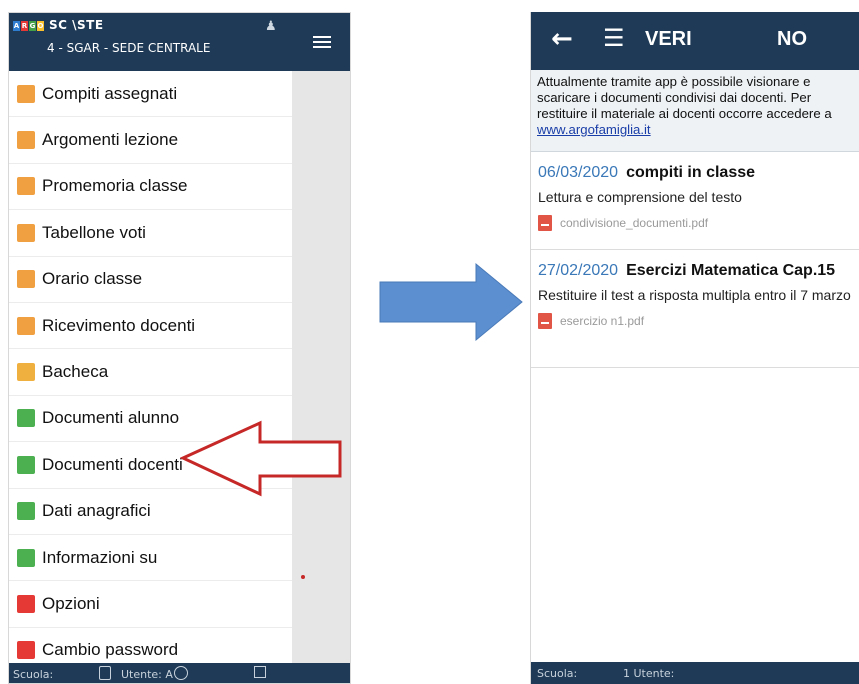  Describe the element at coordinates (150, 604) in the screenshot. I see `drawer-menu-item: Opzioni` at that location.